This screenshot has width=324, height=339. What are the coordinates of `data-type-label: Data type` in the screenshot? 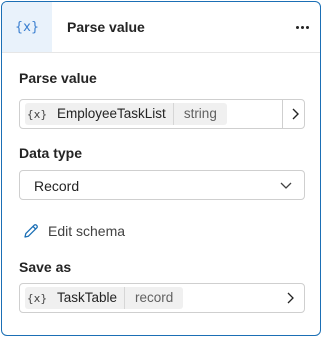 It's located at (51, 153).